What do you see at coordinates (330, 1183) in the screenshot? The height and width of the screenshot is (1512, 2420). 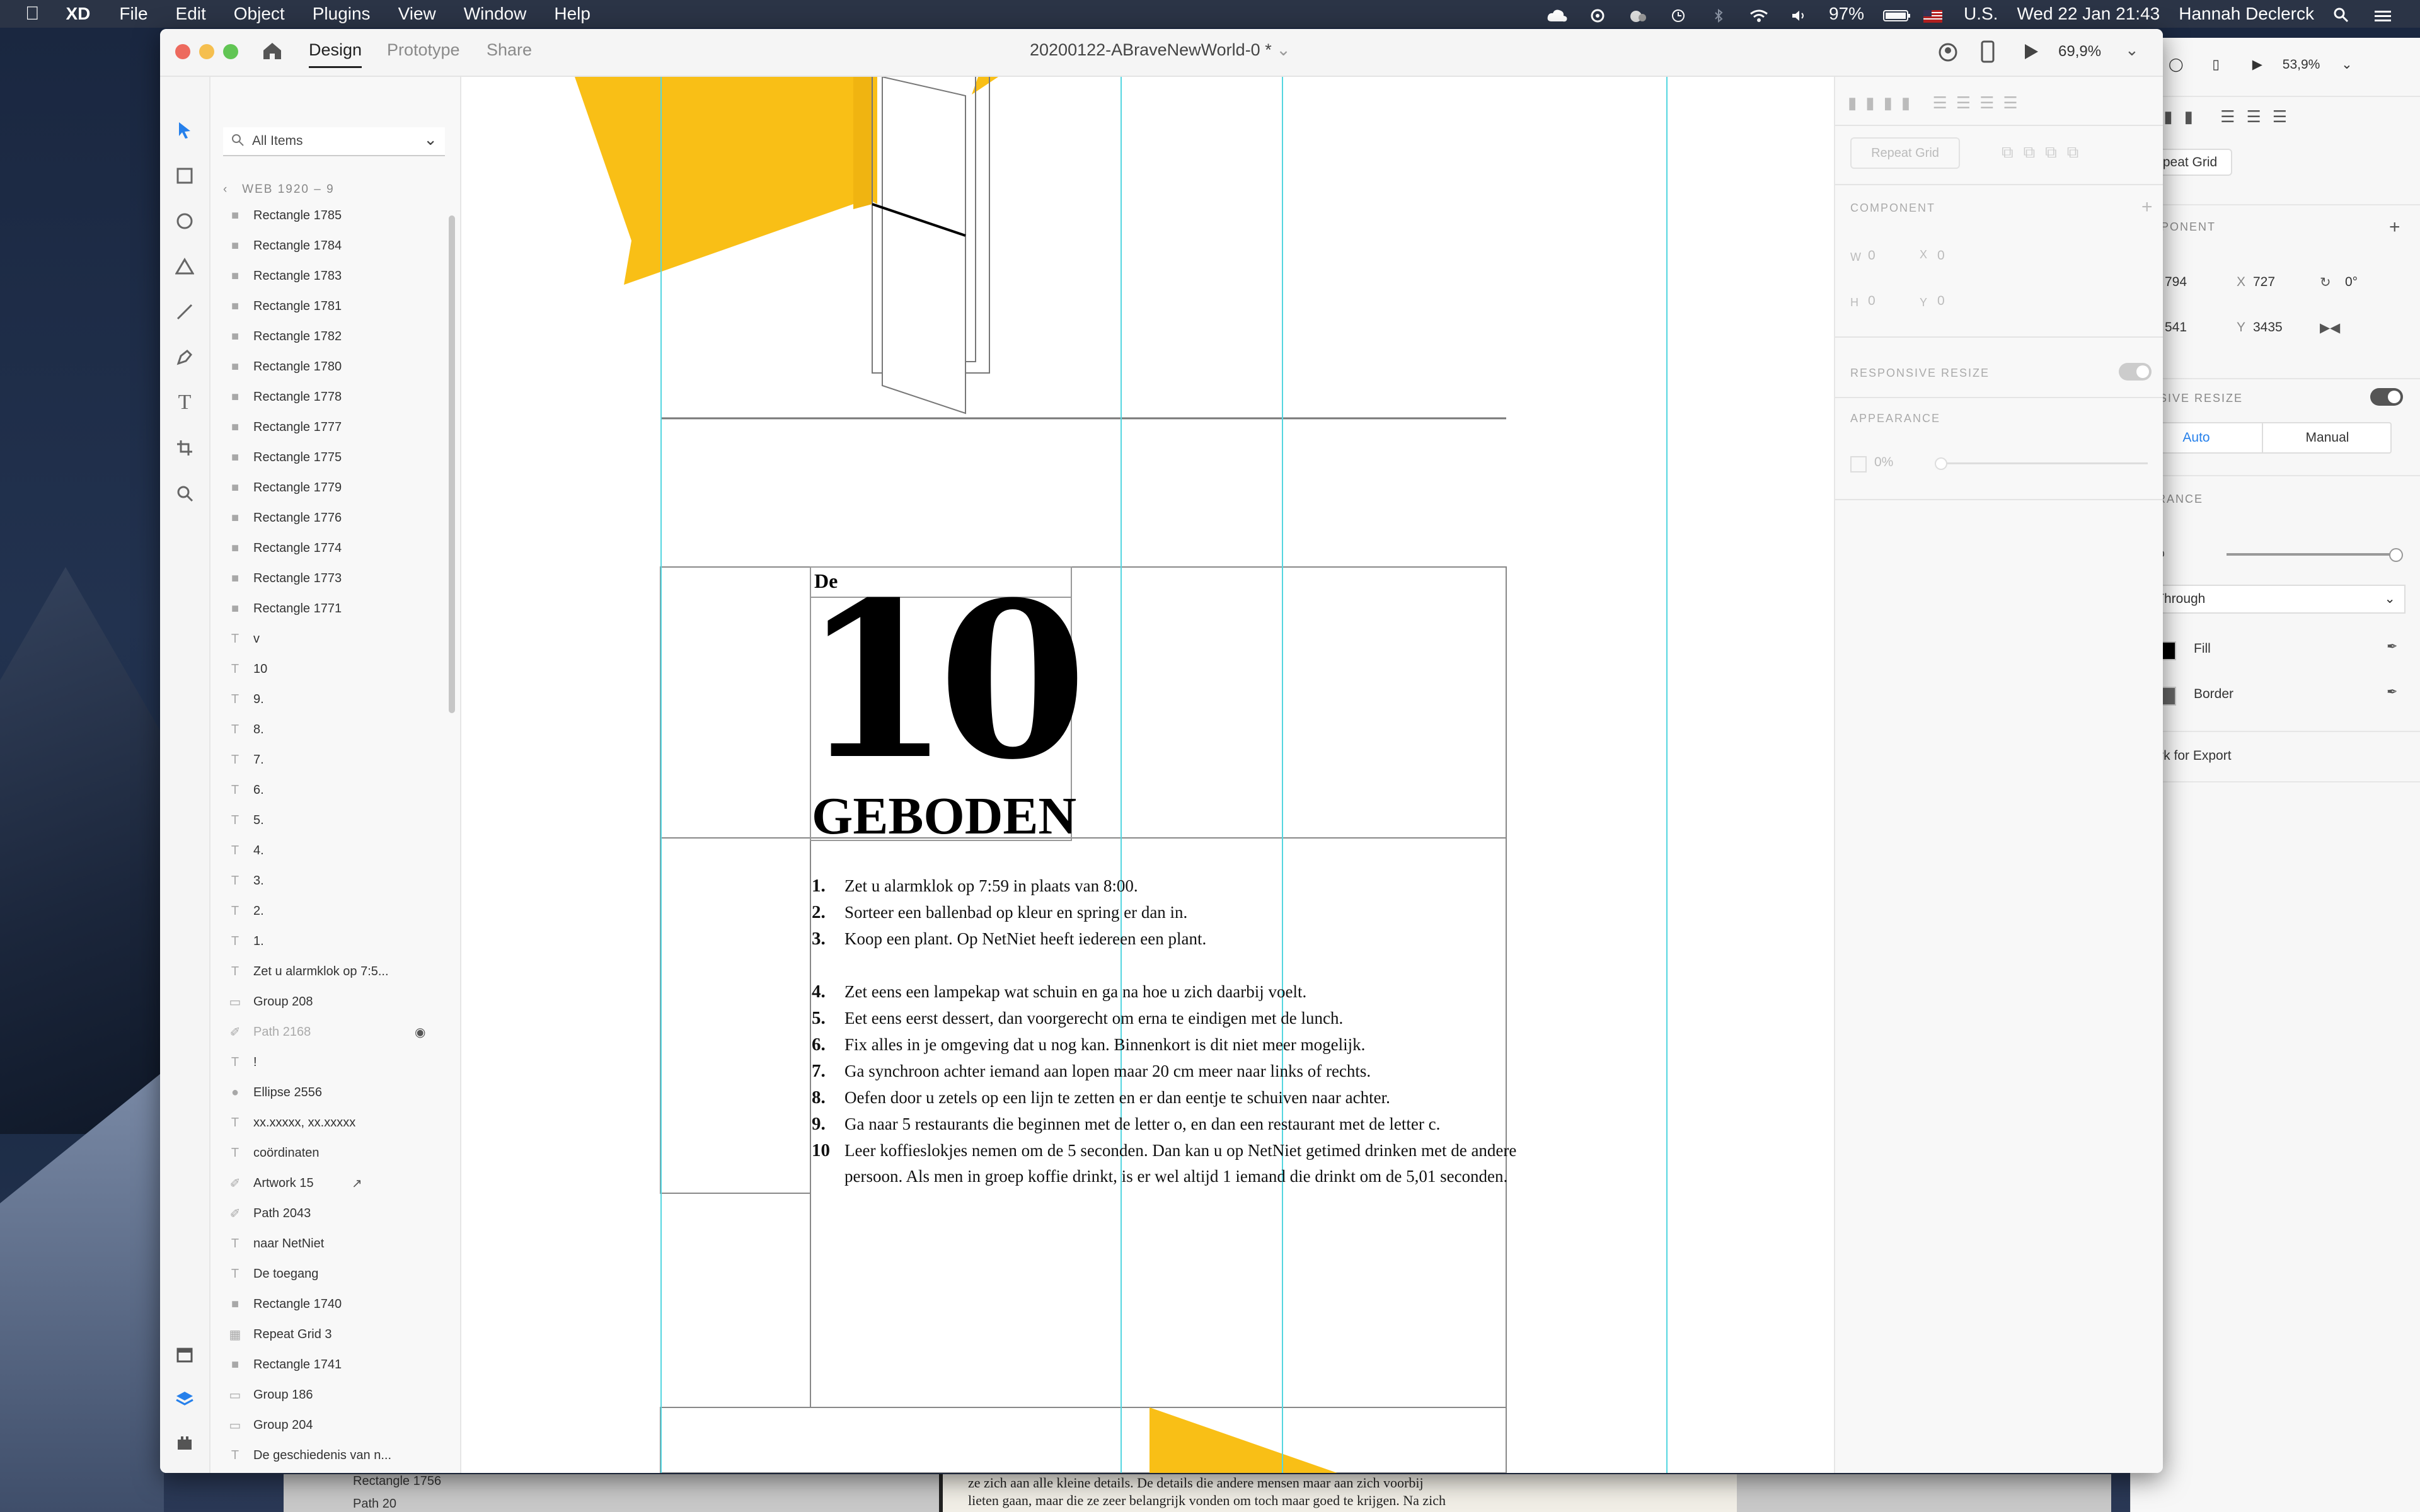 I see `layer-row: ✐ Artwork 15 ↗` at bounding box center [330, 1183].